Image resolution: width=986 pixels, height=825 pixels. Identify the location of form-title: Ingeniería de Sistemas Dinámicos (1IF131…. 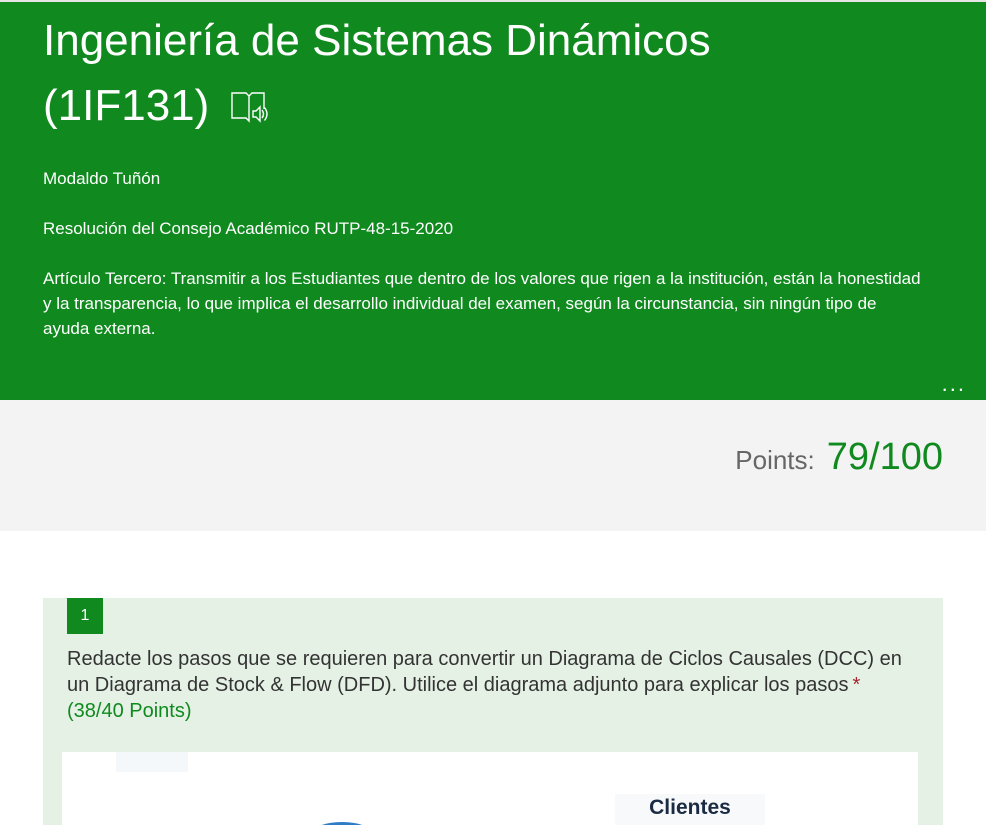
(423, 73).